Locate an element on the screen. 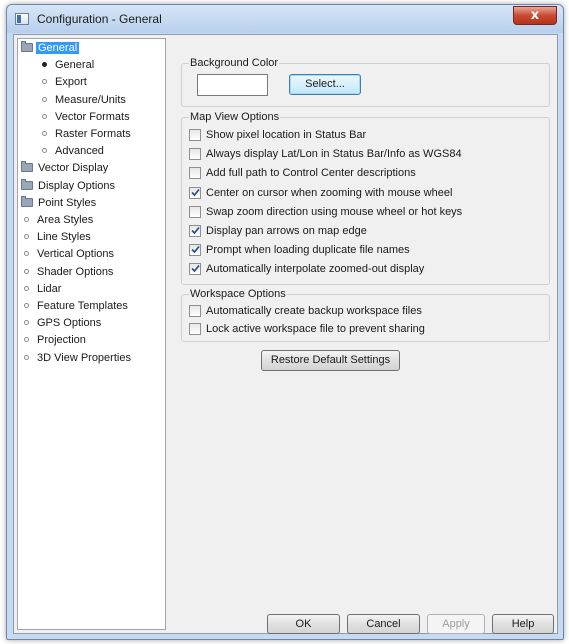 Image resolution: width=569 pixels, height=644 pixels. tree-item-label: Display Options is located at coordinates (77, 185).